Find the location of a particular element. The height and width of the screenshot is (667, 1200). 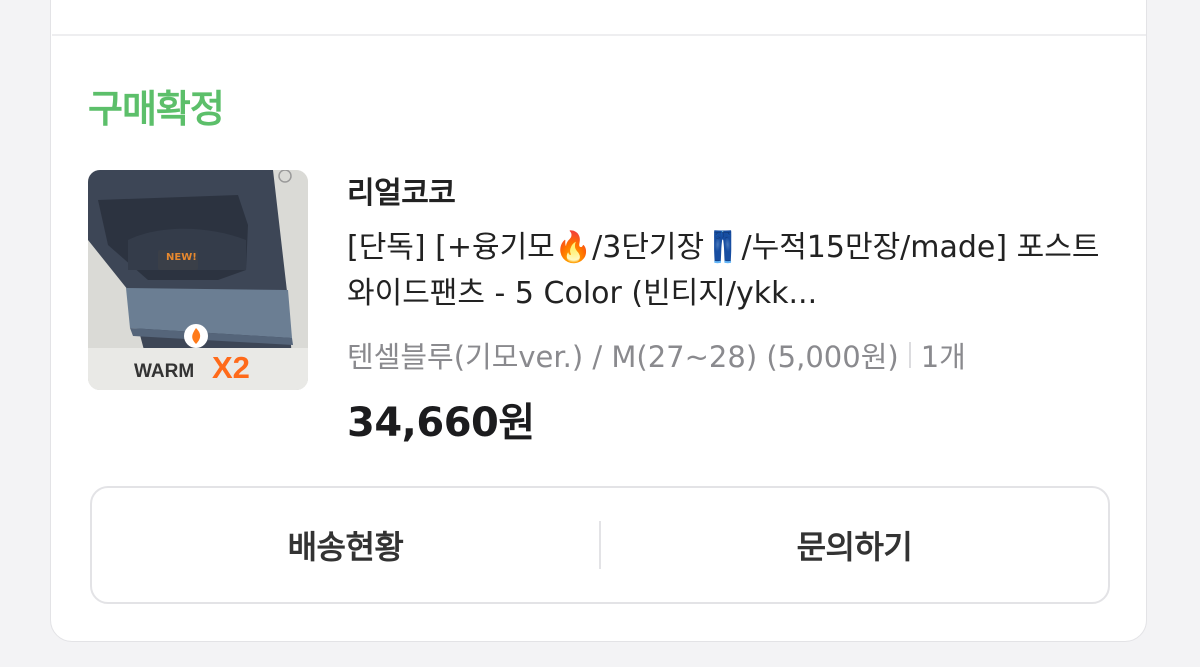

thumbnail-badge-text: NEW! is located at coordinates (181, 257).